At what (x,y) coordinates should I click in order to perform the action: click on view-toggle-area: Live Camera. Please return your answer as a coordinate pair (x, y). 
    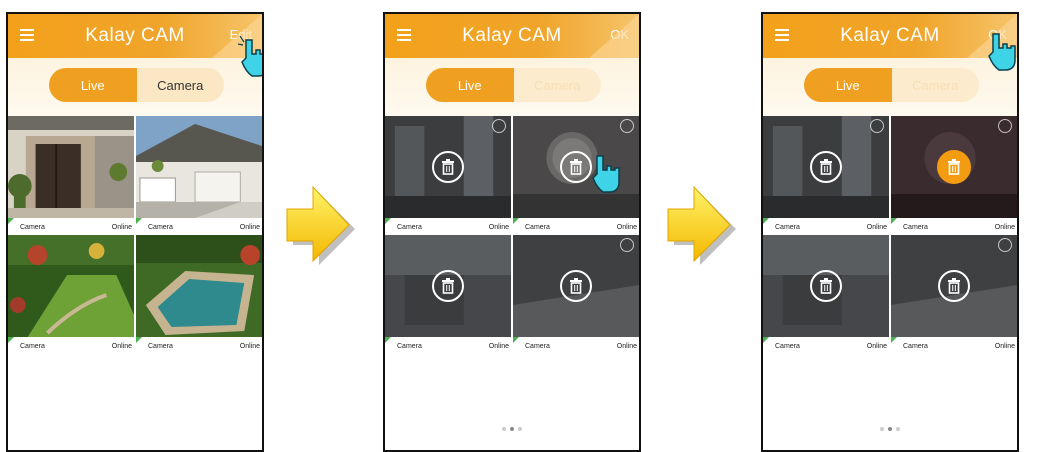
    Looking at the image, I should click on (890, 87).